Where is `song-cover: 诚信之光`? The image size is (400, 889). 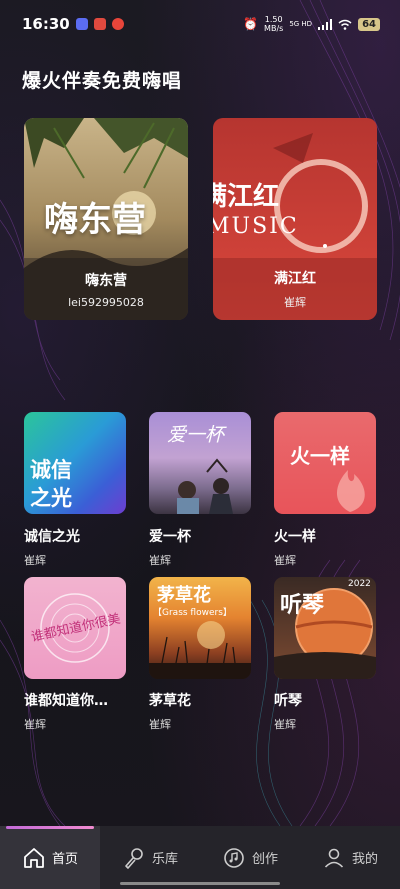 song-cover: 诚信之光 is located at coordinates (75, 463).